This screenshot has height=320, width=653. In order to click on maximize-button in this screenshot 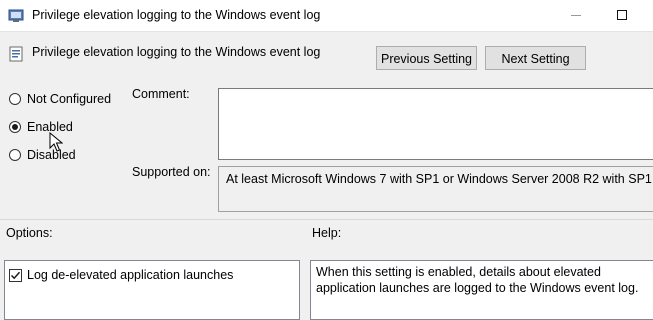, I will do `click(622, 15)`.